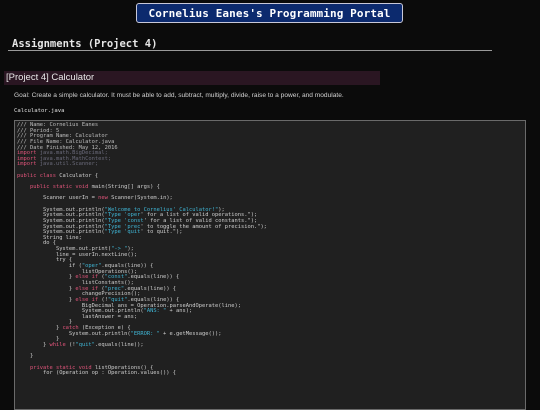 This screenshot has width=540, height=410. What do you see at coordinates (153, 277) in the screenshot?
I see `code-token: .equals(line)) {` at bounding box center [153, 277].